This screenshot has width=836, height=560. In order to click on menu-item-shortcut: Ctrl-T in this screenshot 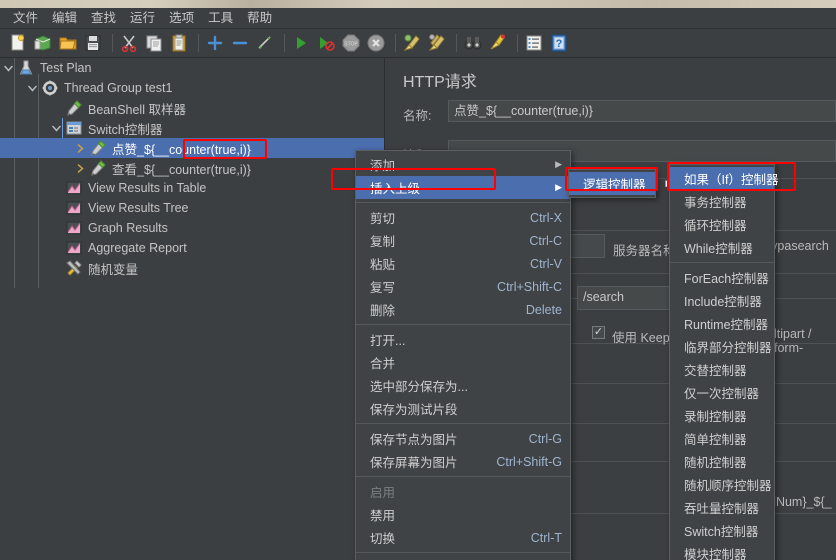, I will do `click(546, 537)`.